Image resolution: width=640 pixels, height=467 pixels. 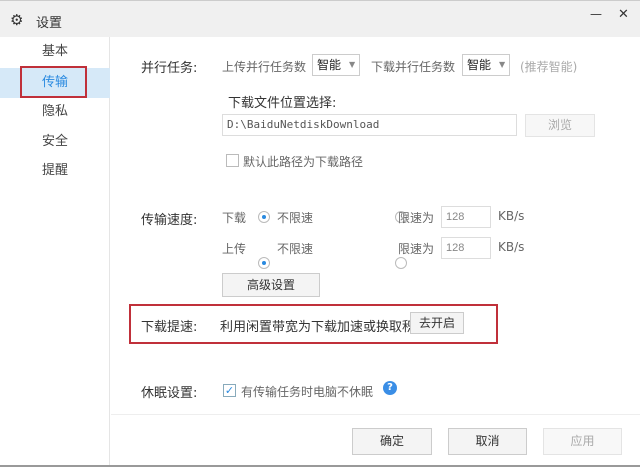 What do you see at coordinates (169, 68) in the screenshot?
I see `parallel-label: 并行任务:` at bounding box center [169, 68].